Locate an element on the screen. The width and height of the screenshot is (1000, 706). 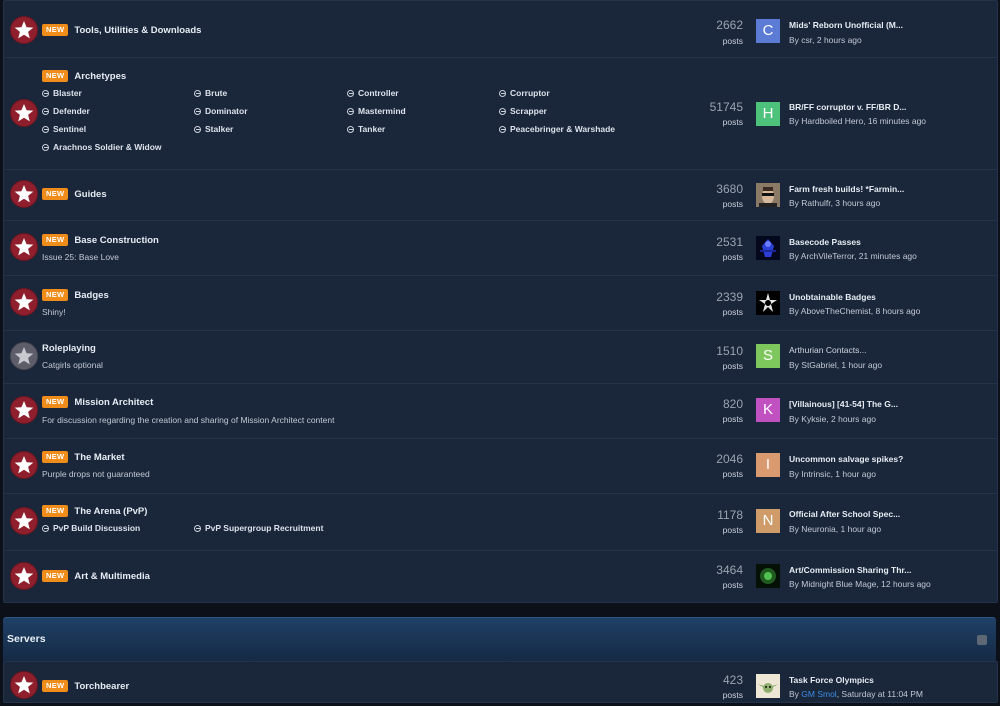
avatar-letter: C is located at coordinates (768, 30).